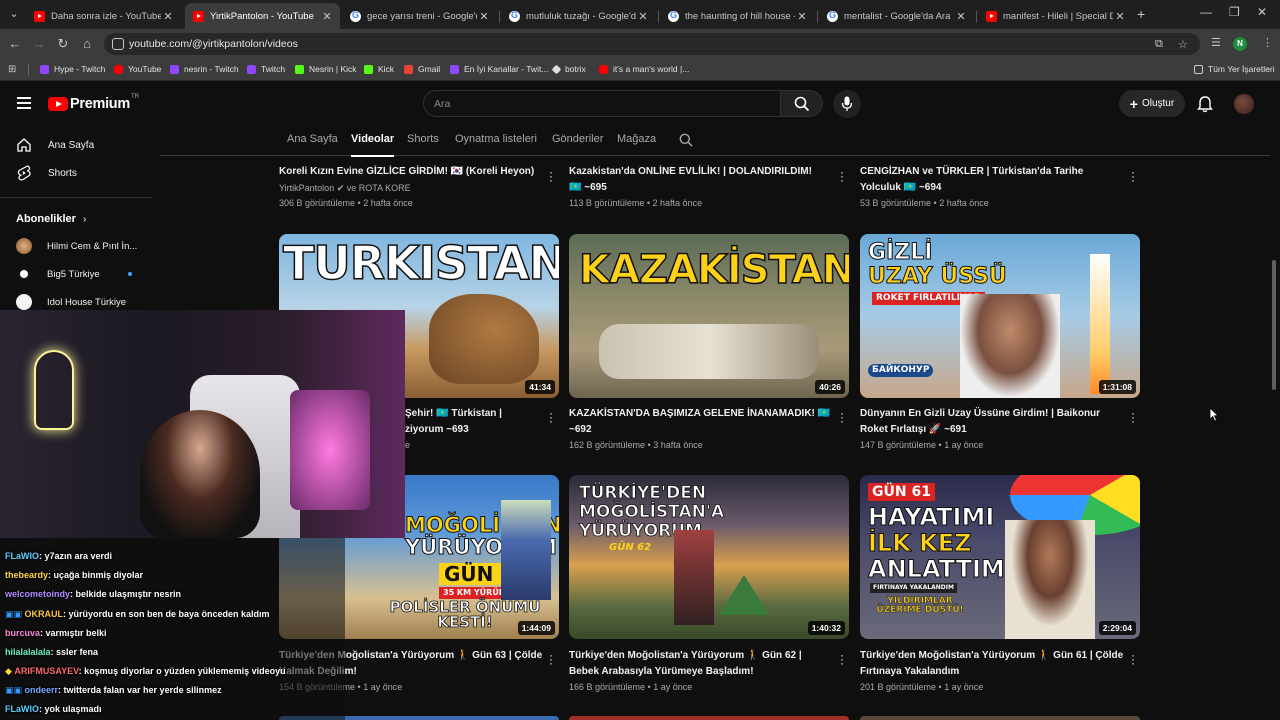  Describe the element at coordinates (1267, 42) in the screenshot. I see `browser-menu-icon: ⋮` at that location.